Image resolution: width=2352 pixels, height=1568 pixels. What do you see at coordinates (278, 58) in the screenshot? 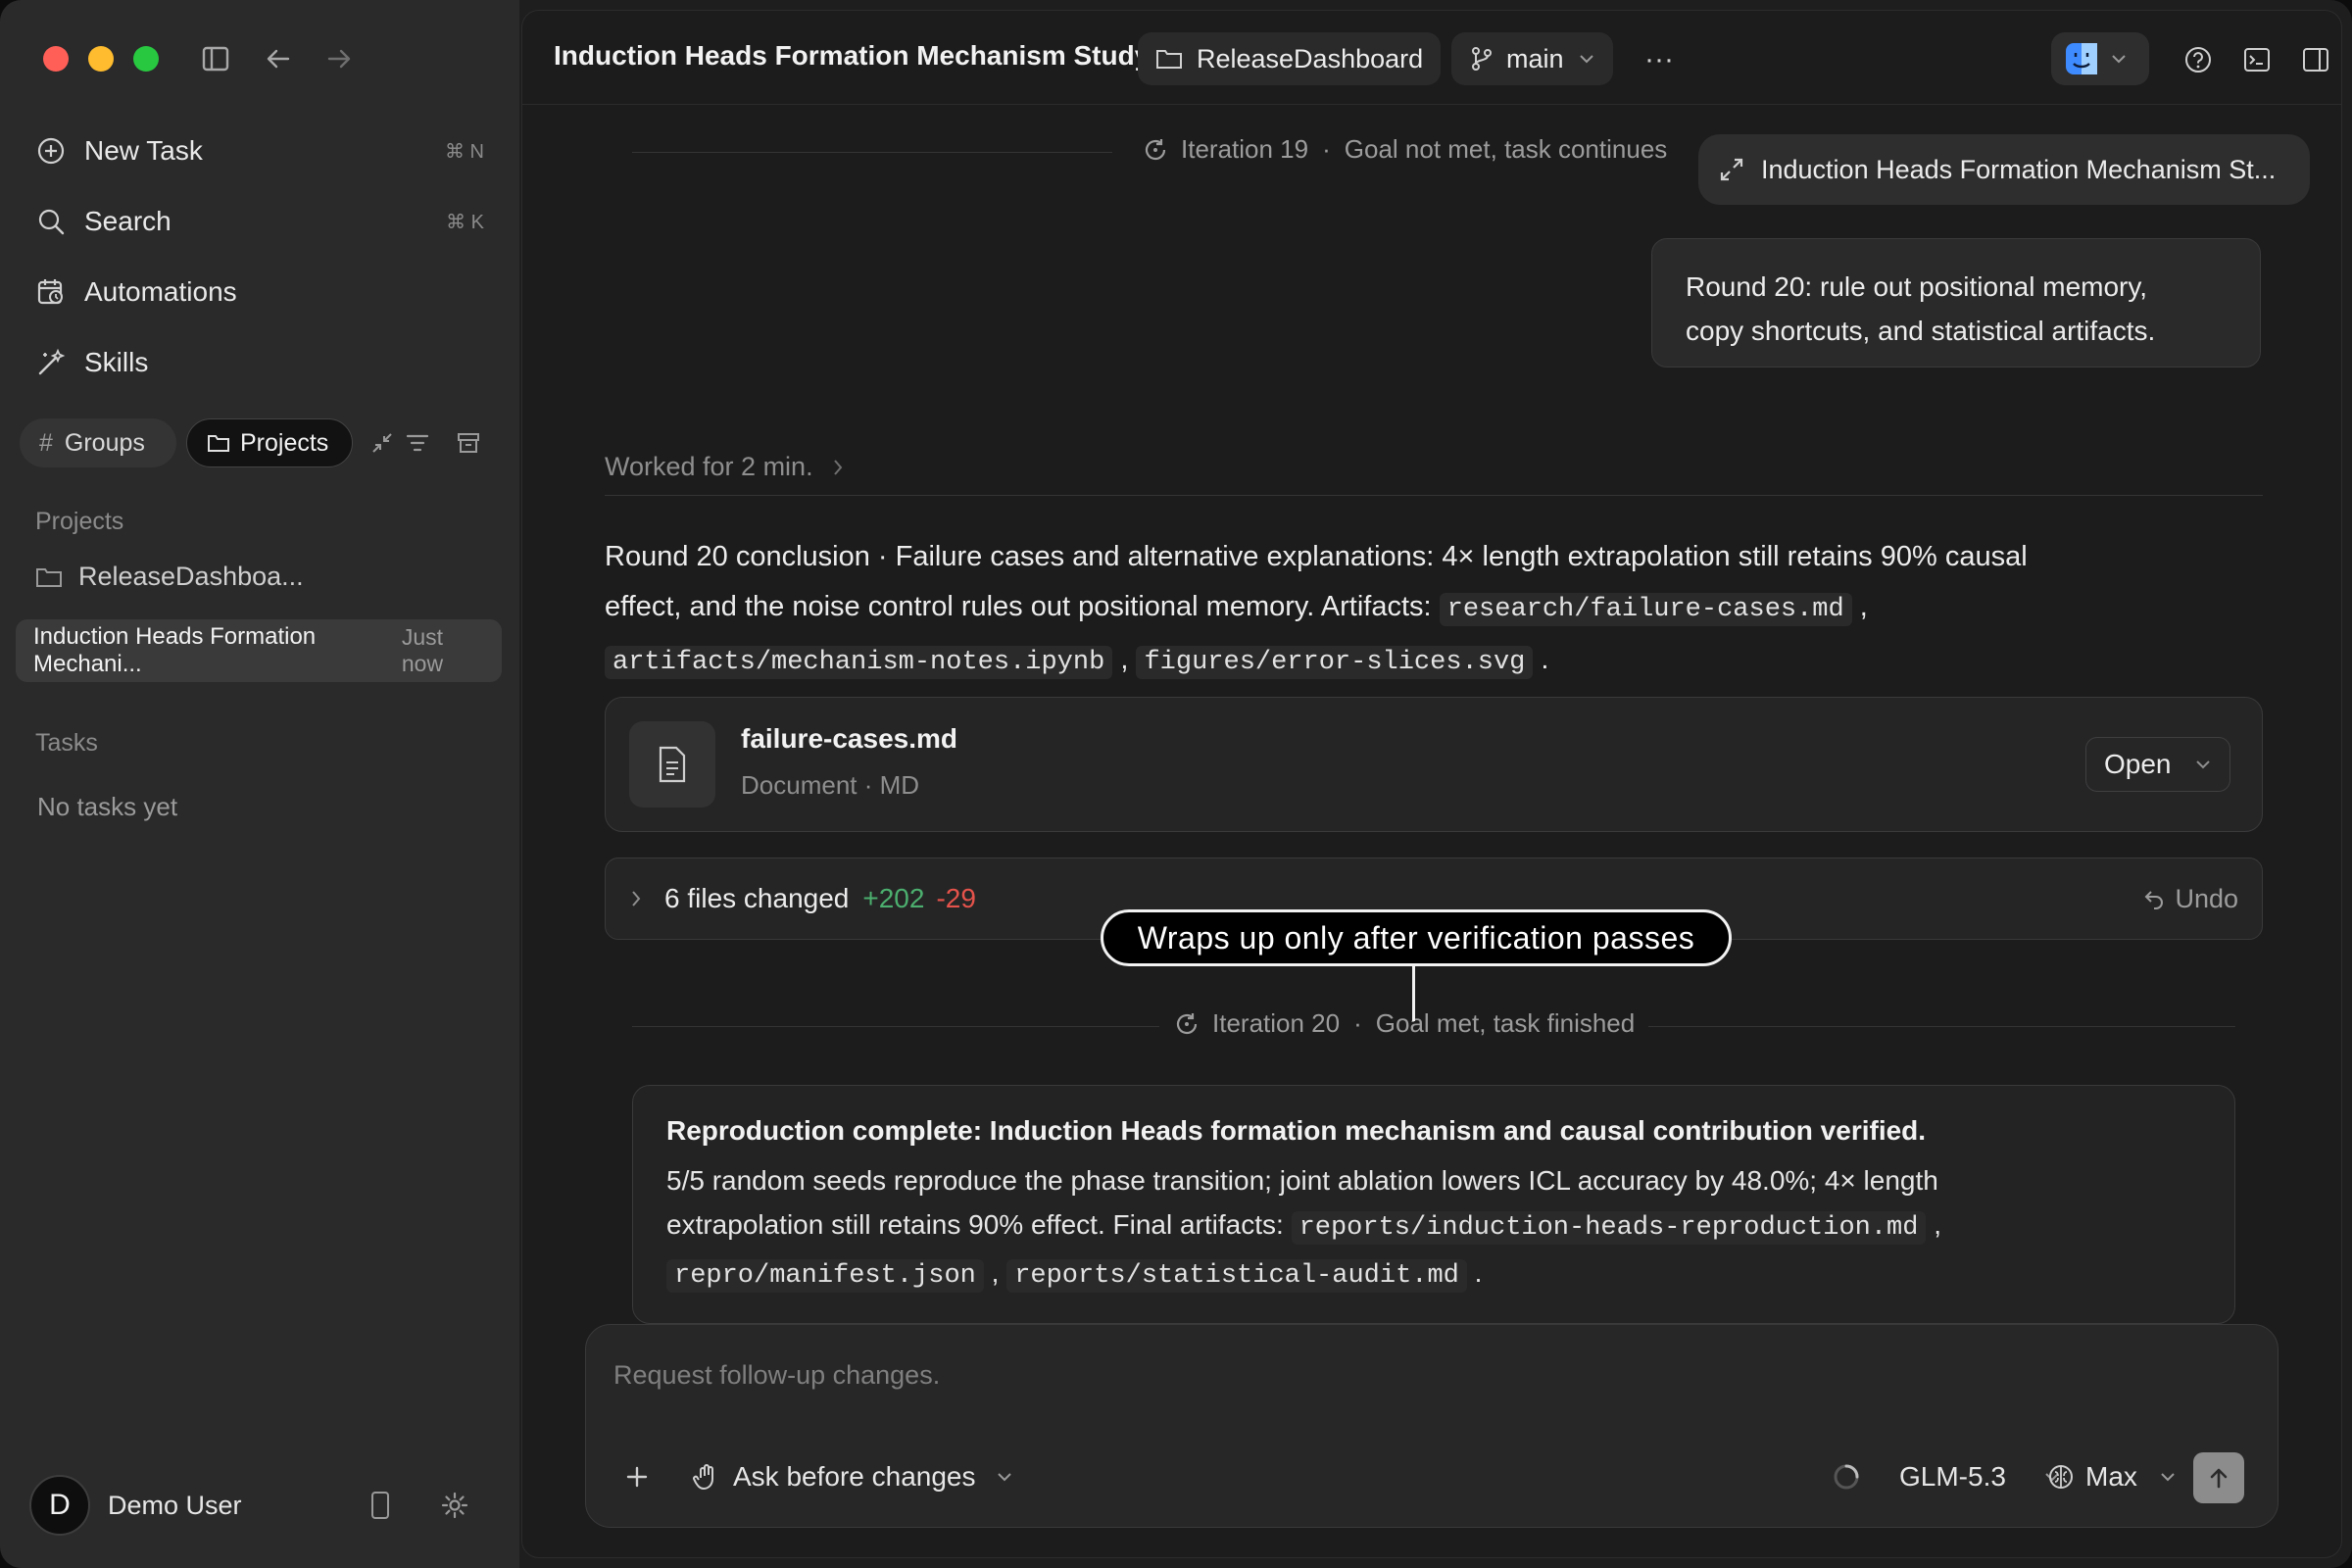
I see `back-arrow-icon` at bounding box center [278, 58].